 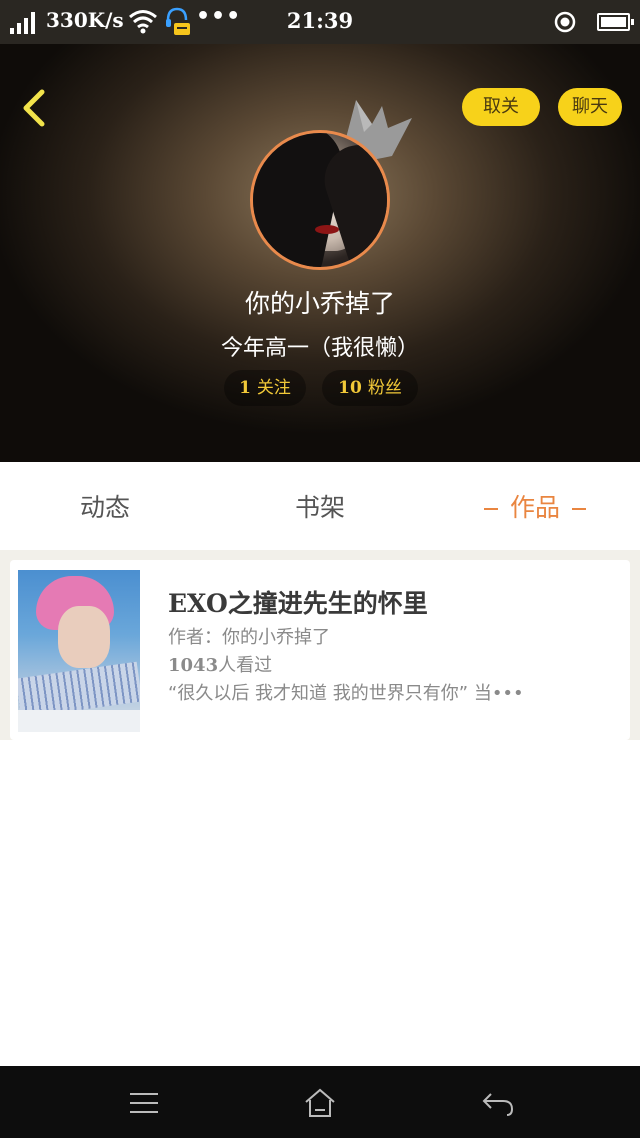 I want to click on location-icon, so click(x=565, y=22).